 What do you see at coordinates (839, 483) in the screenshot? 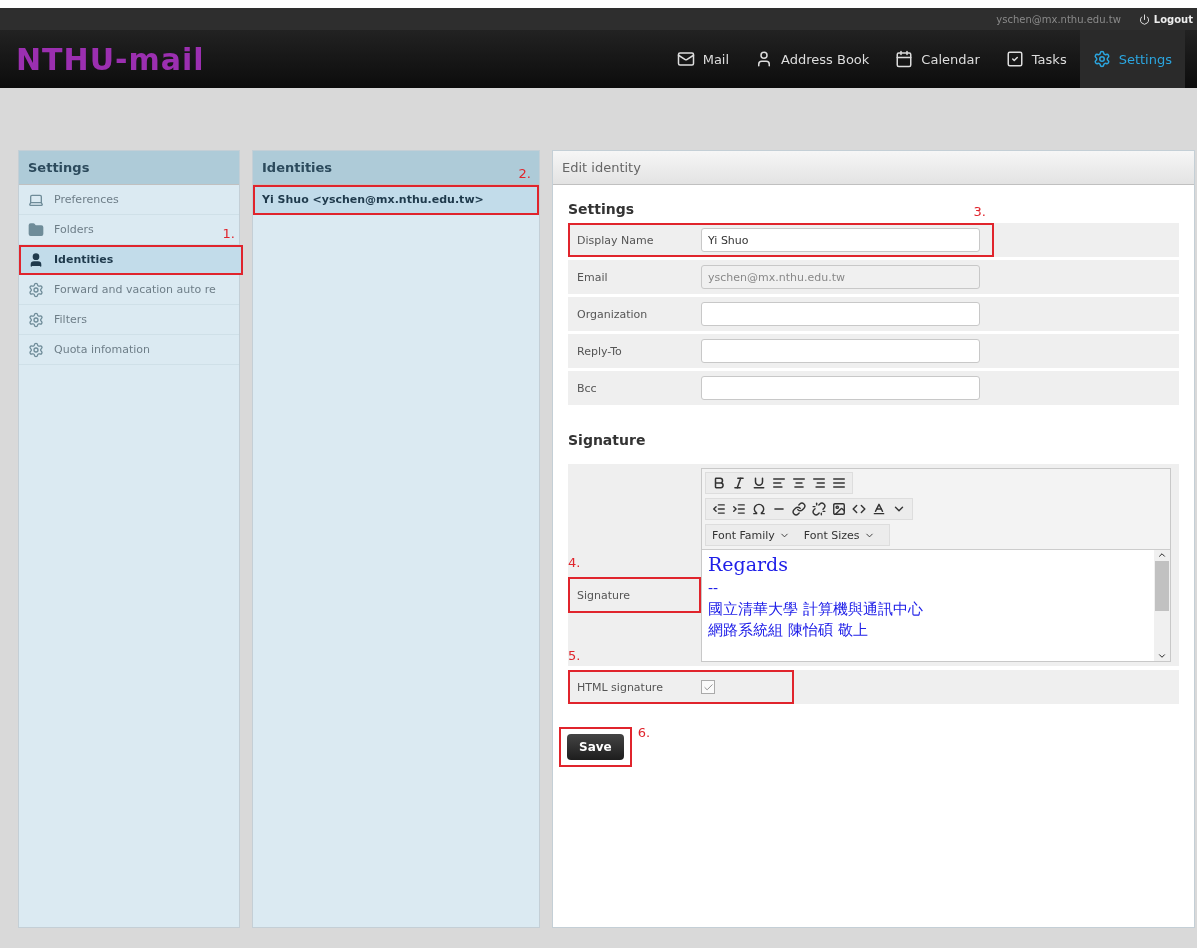
I see `align-justify-icon` at bounding box center [839, 483].